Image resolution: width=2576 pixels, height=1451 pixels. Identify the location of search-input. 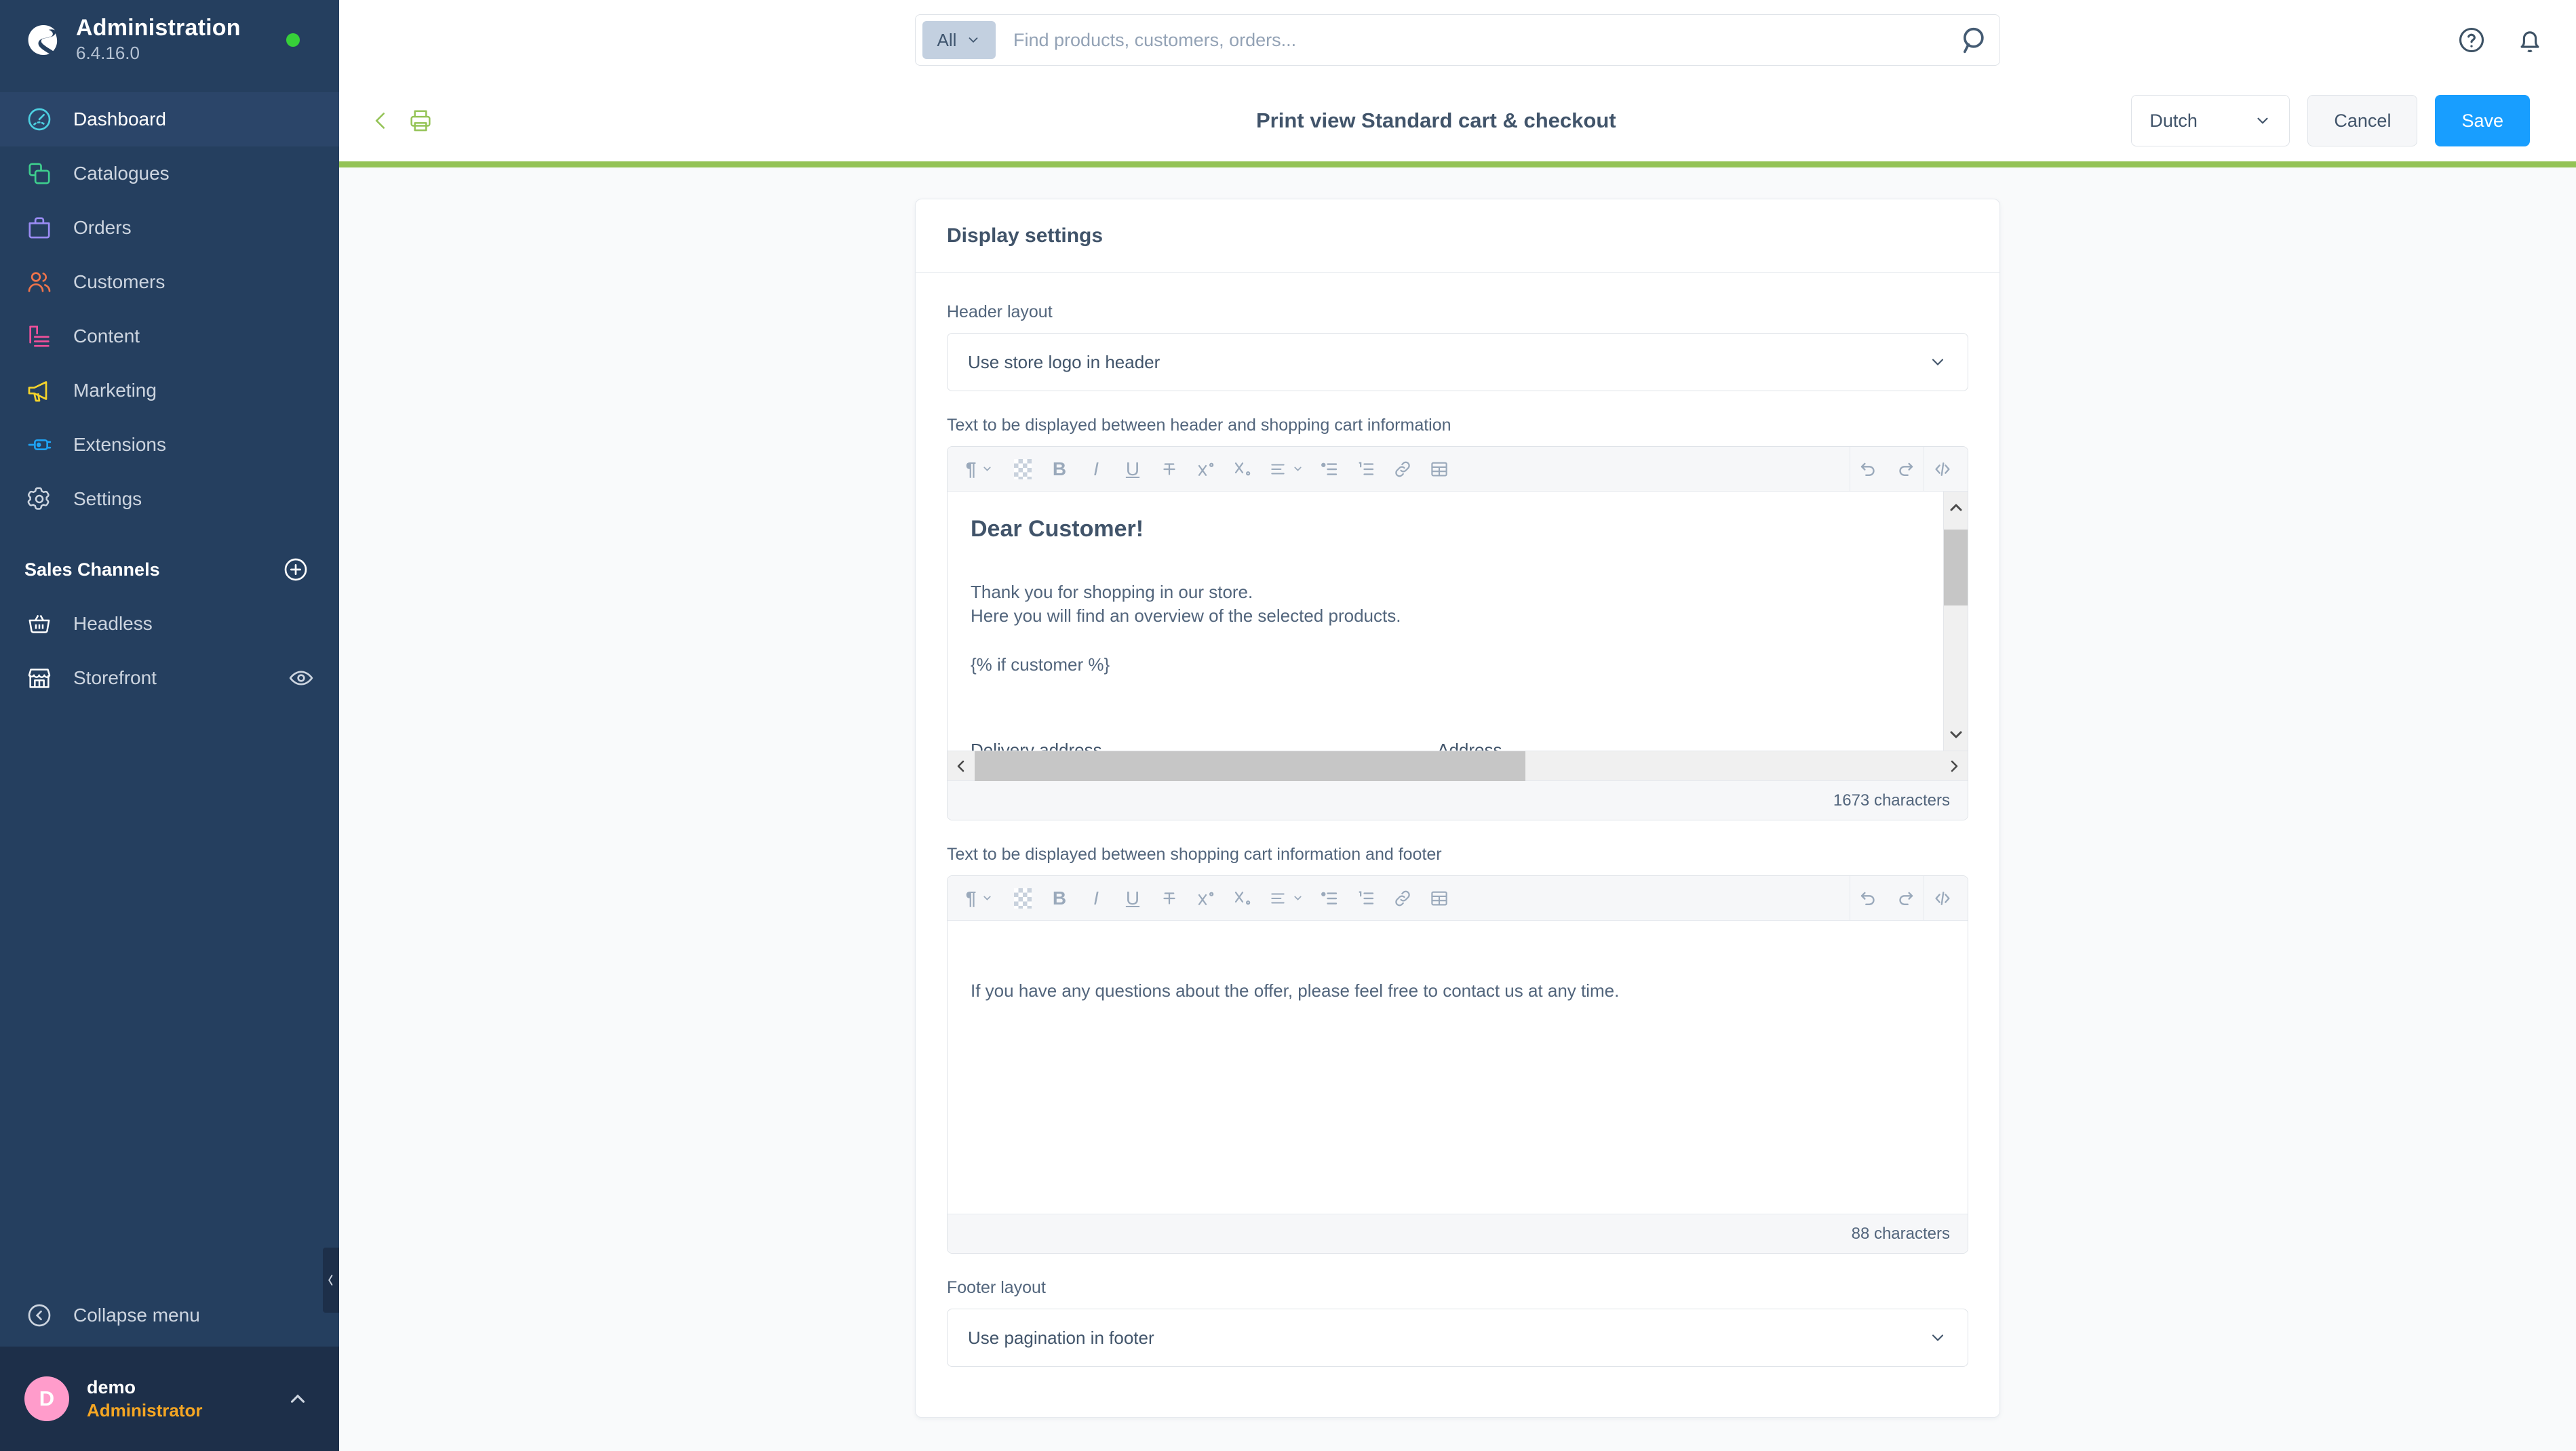
(1476, 40).